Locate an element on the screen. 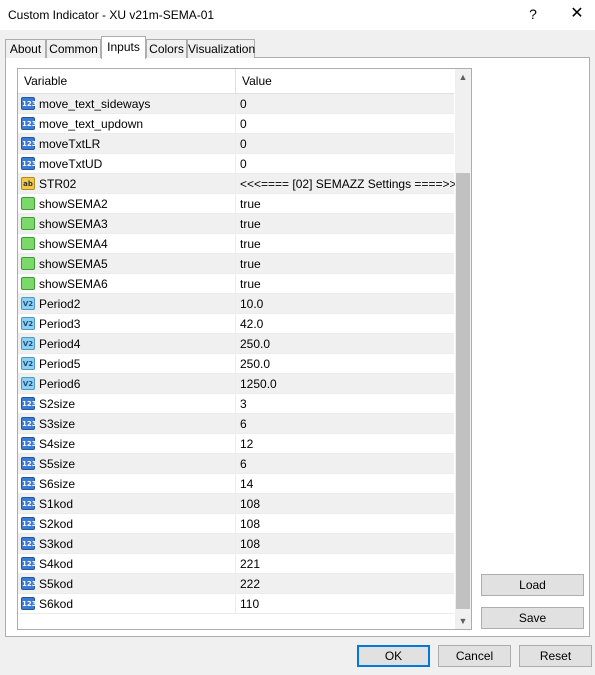  table-row: showSEMA6 true is located at coordinates (236, 284).